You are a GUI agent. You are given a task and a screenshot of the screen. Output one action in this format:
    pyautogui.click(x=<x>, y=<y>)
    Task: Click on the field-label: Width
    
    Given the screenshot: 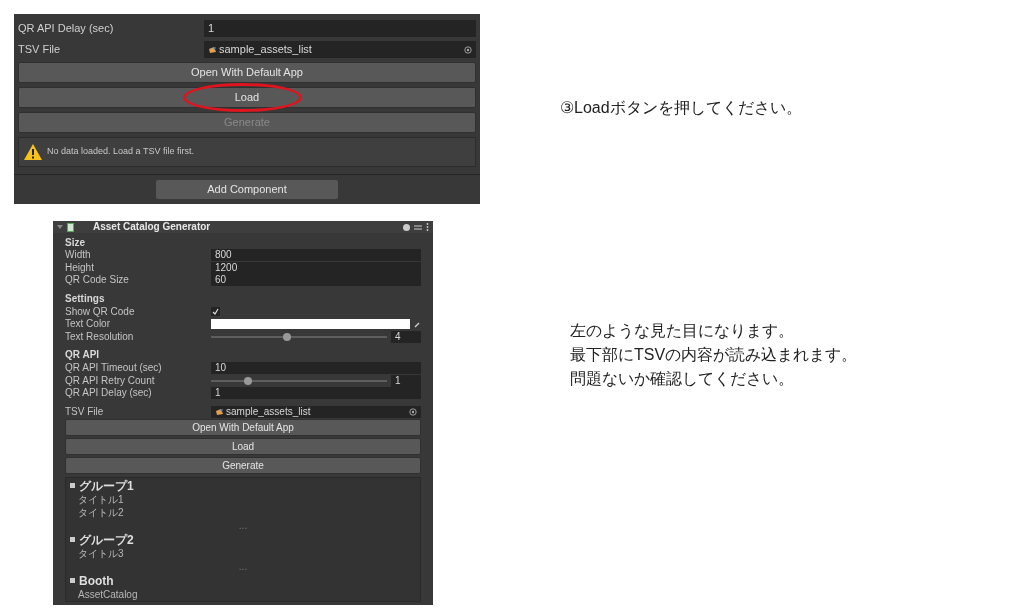 What is the action you would take?
    pyautogui.click(x=78, y=255)
    